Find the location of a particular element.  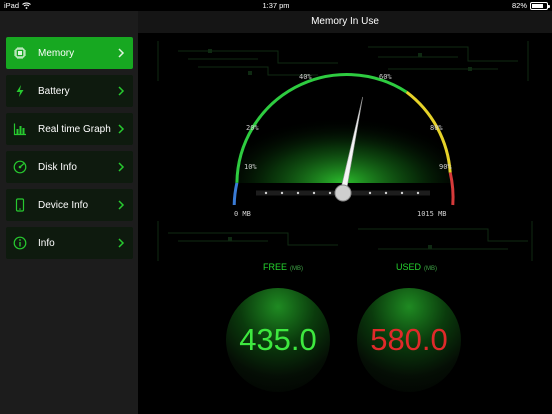

info-icon is located at coordinates (20, 243).